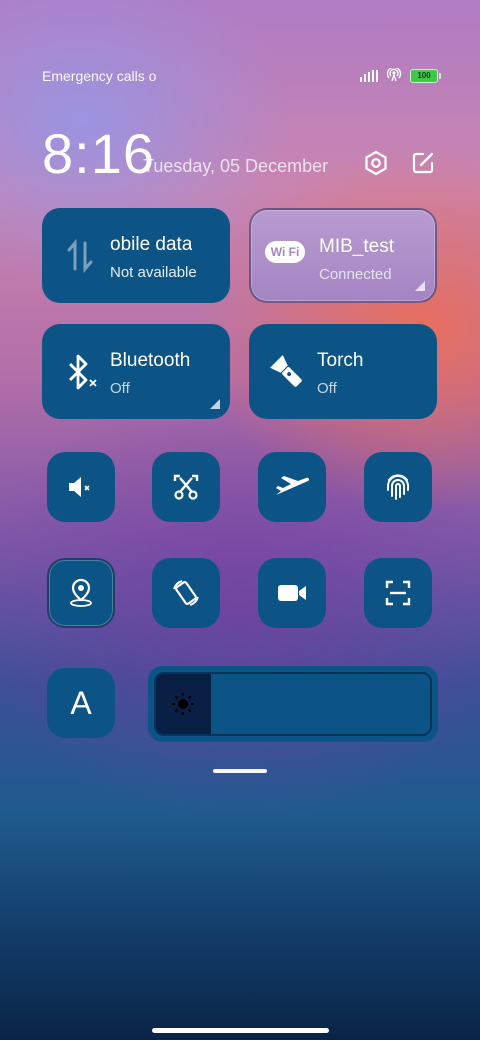  Describe the element at coordinates (153, 272) in the screenshot. I see `mobile-data-status: Not available` at that location.